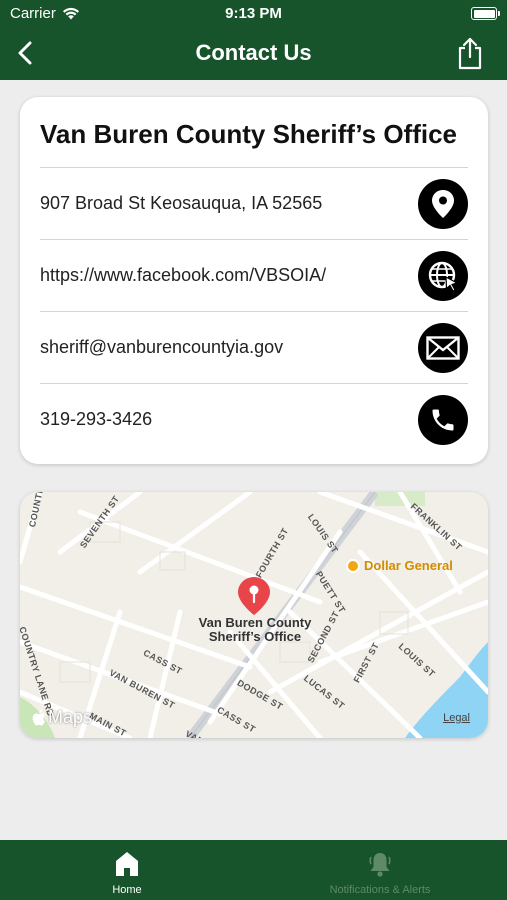  What do you see at coordinates (161, 347) in the screenshot?
I see `email-text: sheriff@vanburencountyia.gov` at bounding box center [161, 347].